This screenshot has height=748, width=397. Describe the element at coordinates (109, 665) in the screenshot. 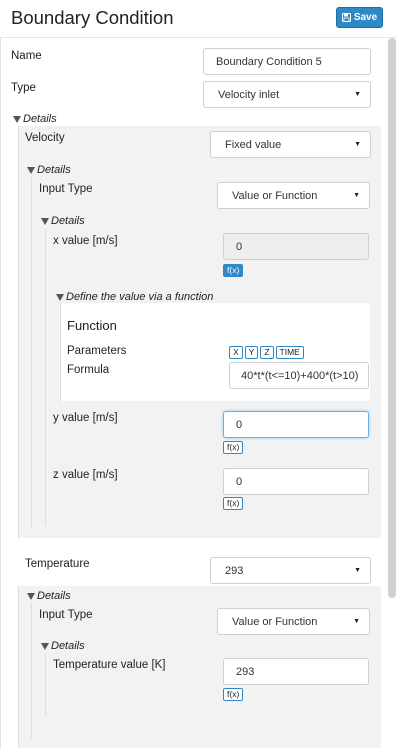

I see `temperature-value-label: Temperature value [K]` at that location.